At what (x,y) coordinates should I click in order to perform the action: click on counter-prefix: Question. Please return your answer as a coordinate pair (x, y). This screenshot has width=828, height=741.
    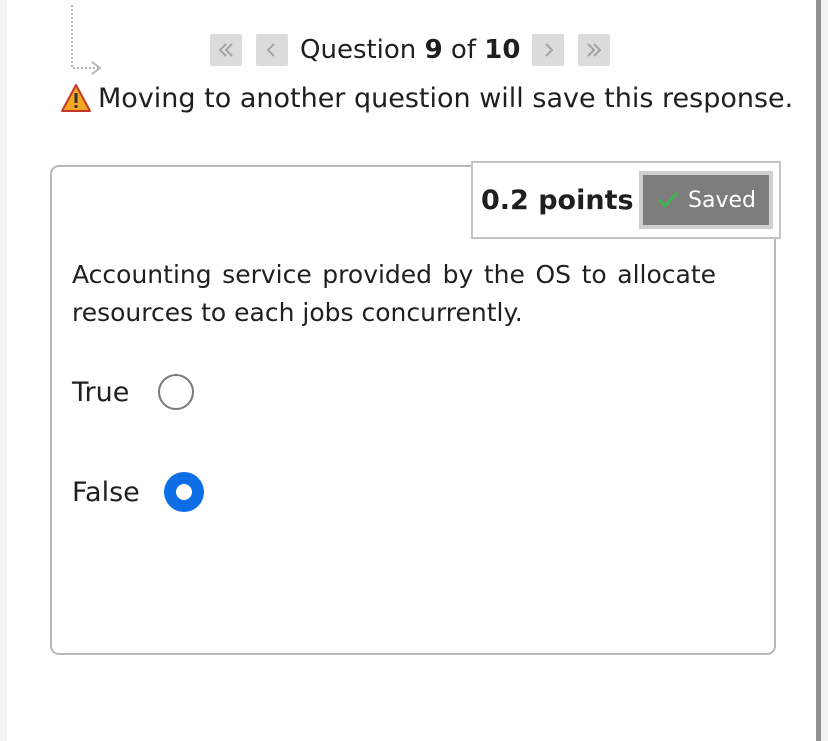
    Looking at the image, I should click on (358, 50).